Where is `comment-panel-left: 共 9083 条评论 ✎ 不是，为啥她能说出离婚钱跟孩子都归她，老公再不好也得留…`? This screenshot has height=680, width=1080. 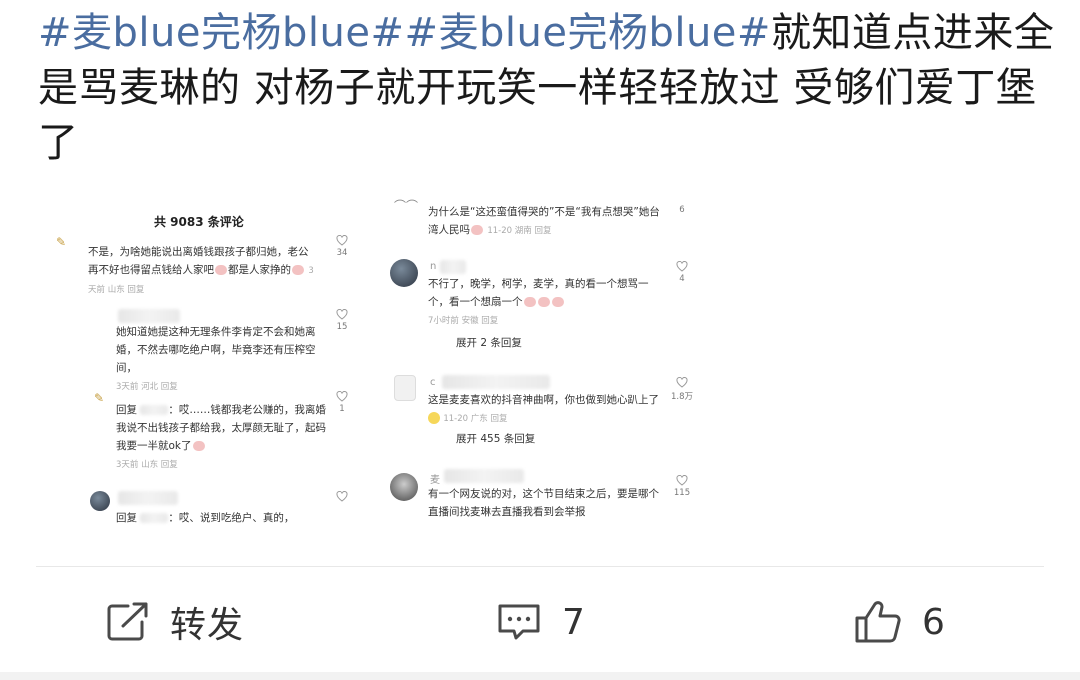
comment-panel-left: 共 9083 条评论 ✎ 不是，为啥她能说出离婚钱跟孩子都归她，老公再不好也得留… is located at coordinates (196, 365).